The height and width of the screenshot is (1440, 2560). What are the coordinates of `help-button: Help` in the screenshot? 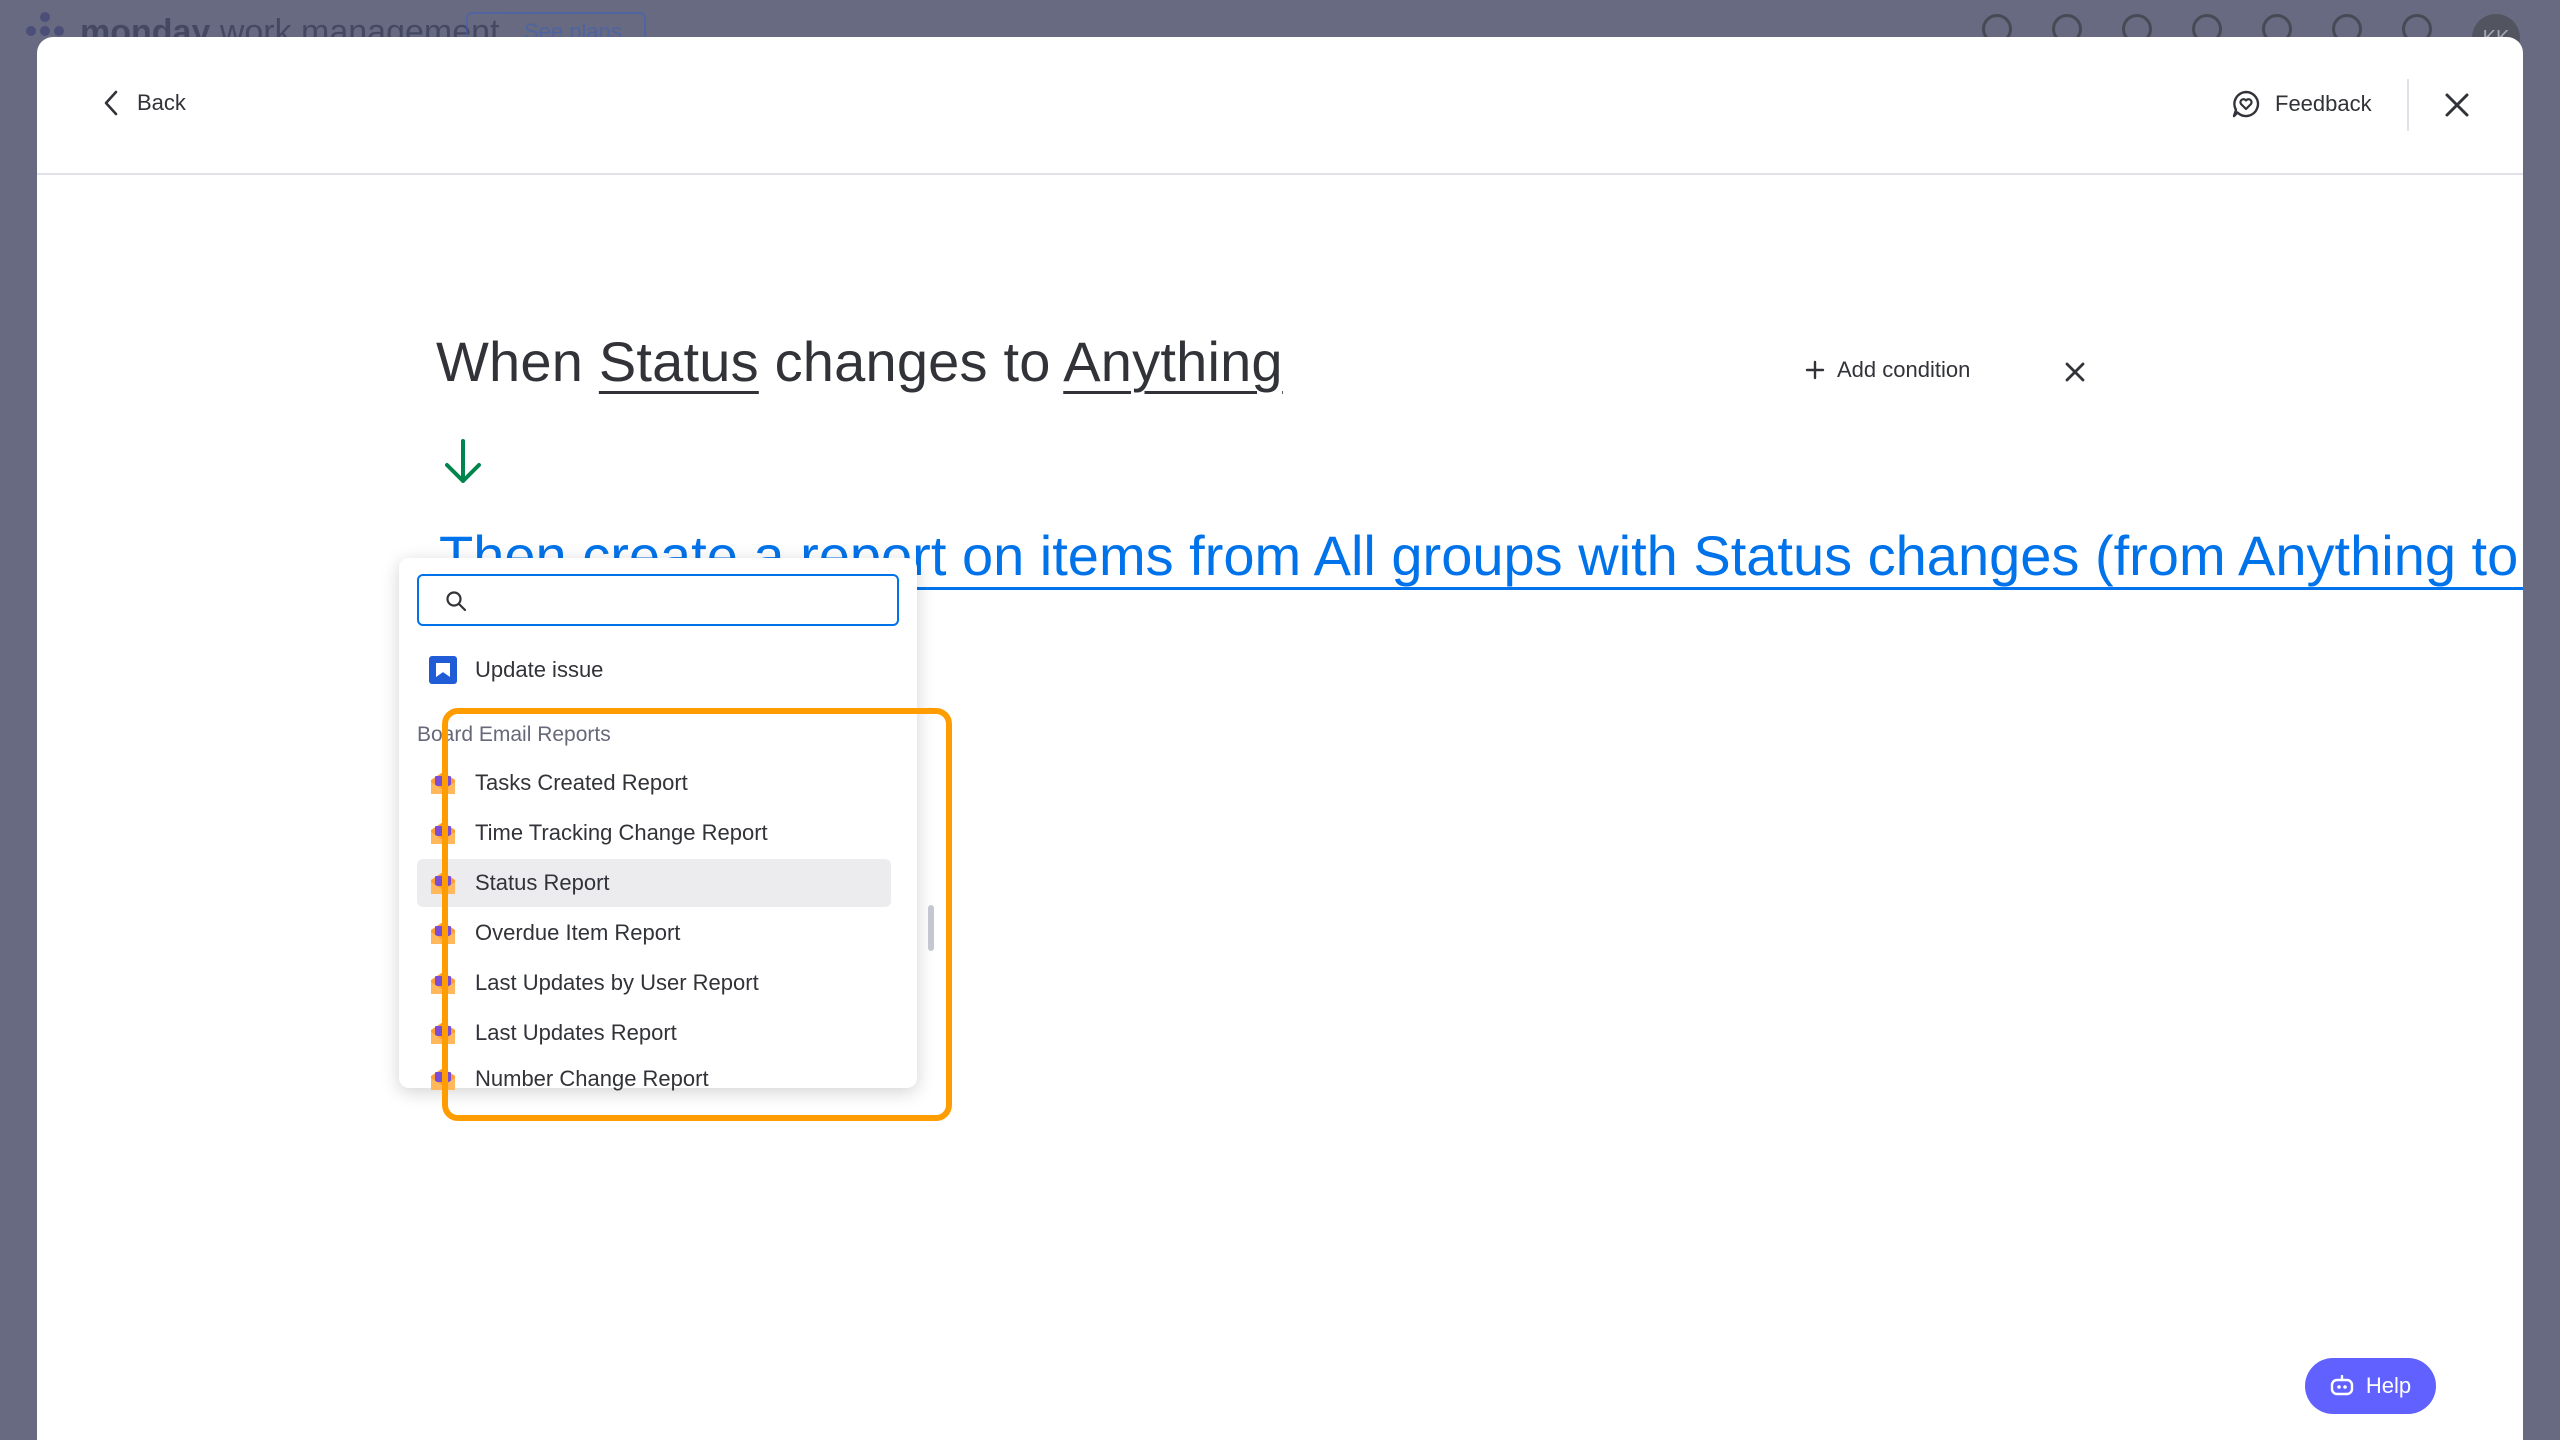 It's located at (2370, 1386).